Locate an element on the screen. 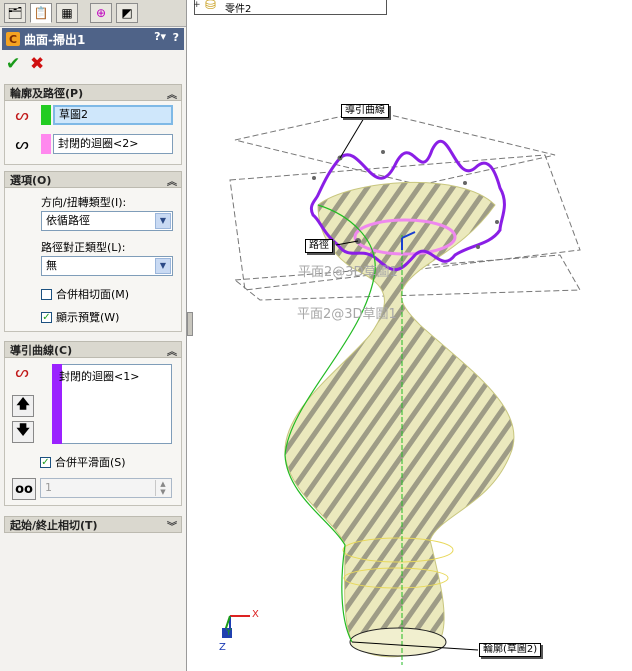 Image resolution: width=632 pixels, height=671 pixels. merge-smooth-checkbox: ✓ 合併平滑面(S) is located at coordinates (83, 462).